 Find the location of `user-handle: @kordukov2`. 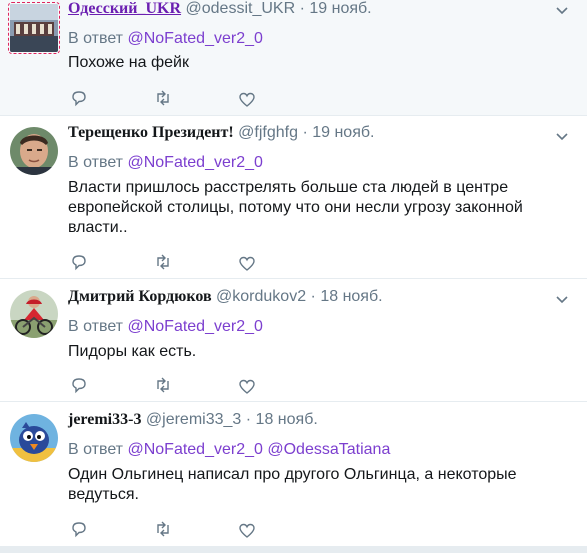

user-handle: @kordukov2 is located at coordinates (261, 296).